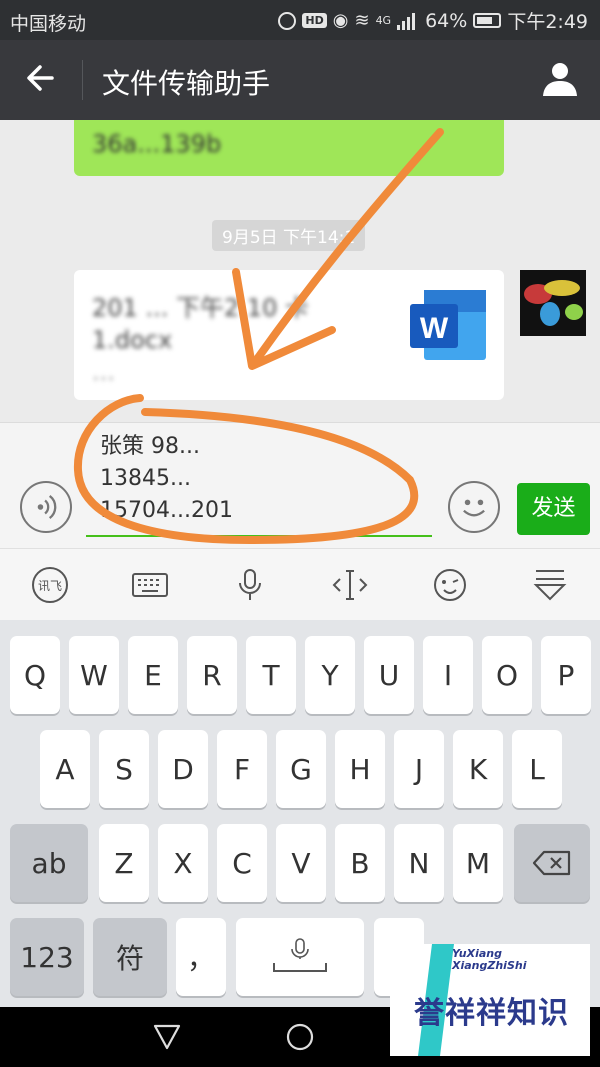  I want to click on key-q: Q, so click(35, 675).